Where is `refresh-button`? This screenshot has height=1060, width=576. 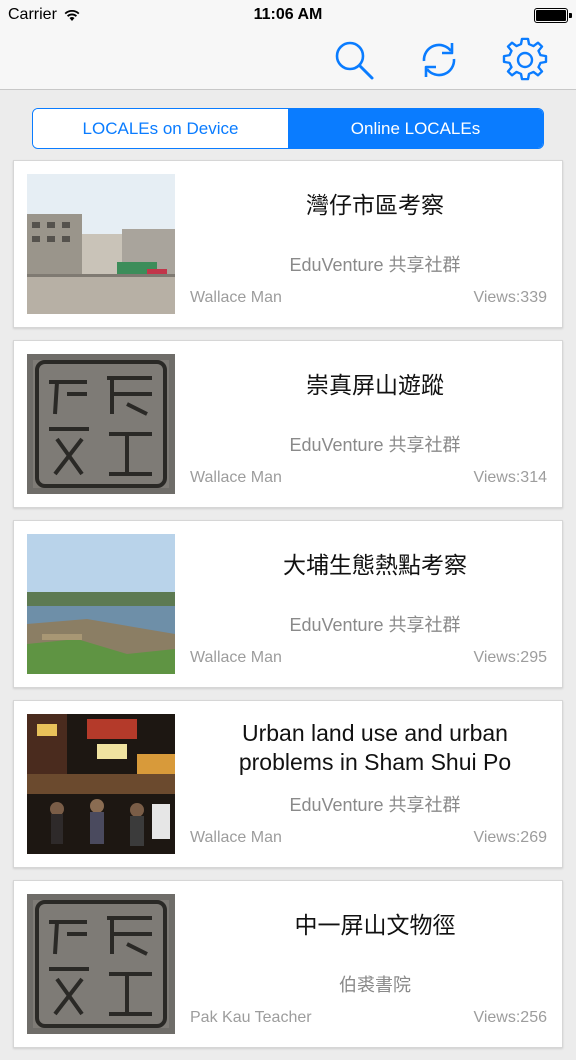 refresh-button is located at coordinates (439, 60).